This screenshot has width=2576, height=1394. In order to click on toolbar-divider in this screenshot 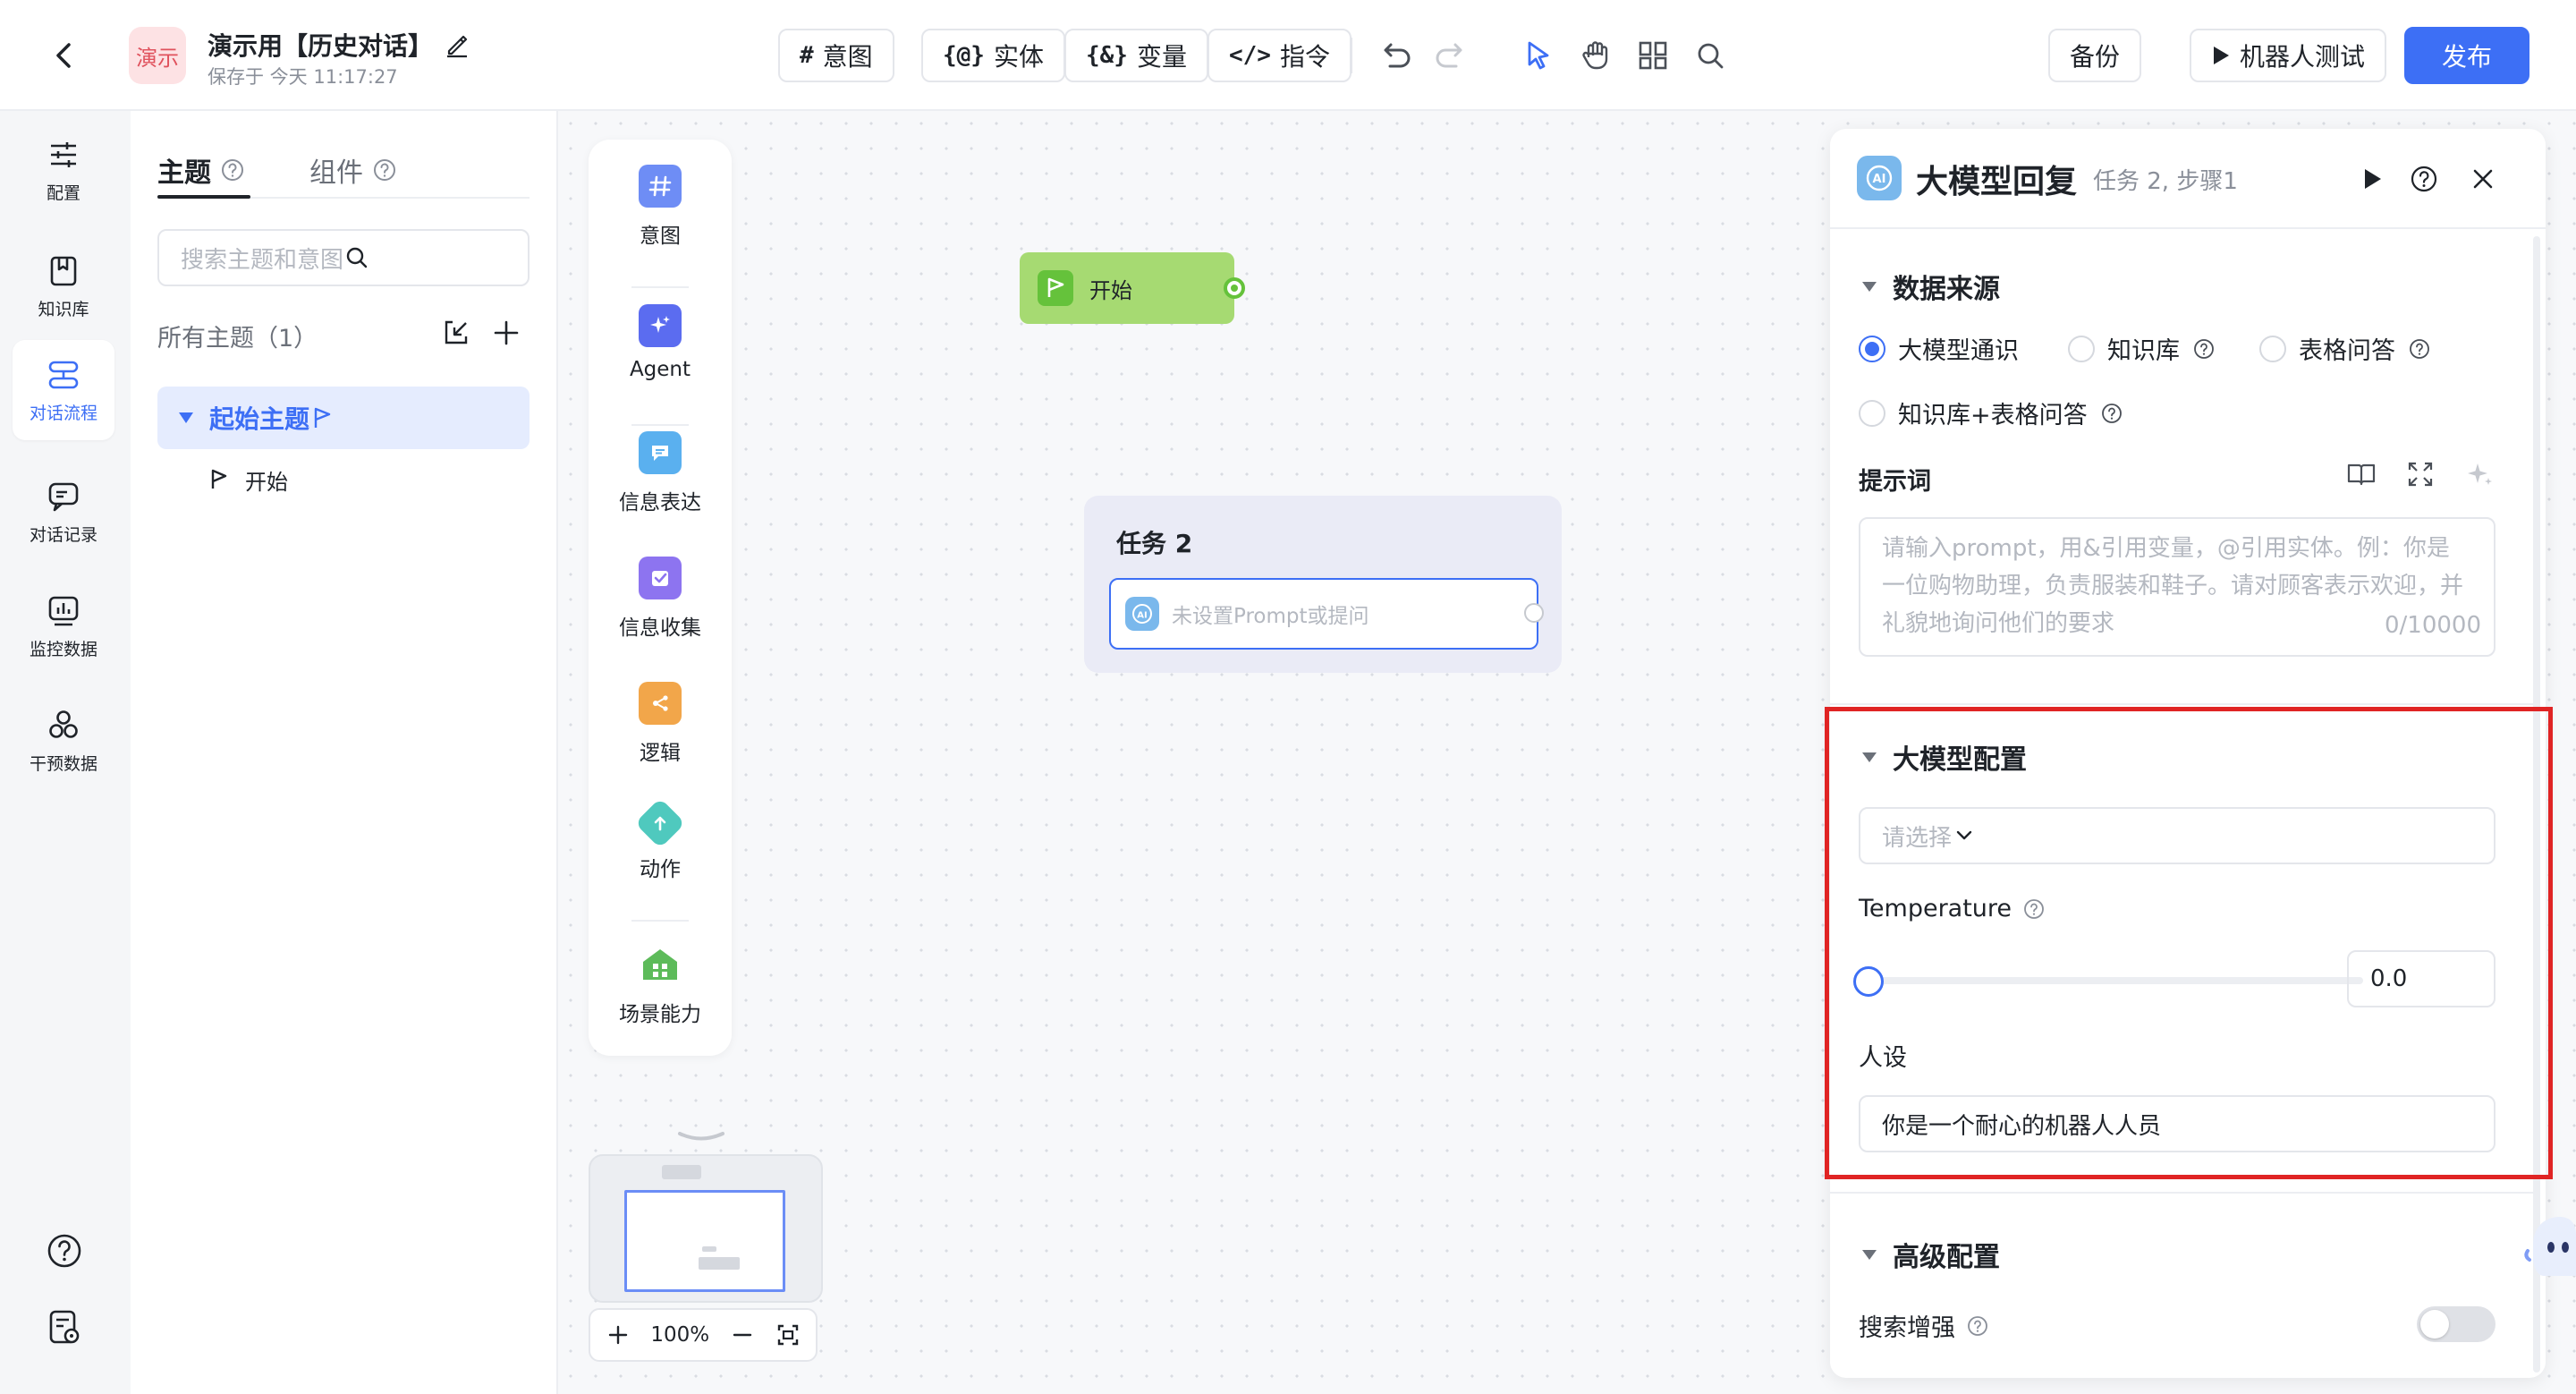, I will do `click(1351, 55)`.